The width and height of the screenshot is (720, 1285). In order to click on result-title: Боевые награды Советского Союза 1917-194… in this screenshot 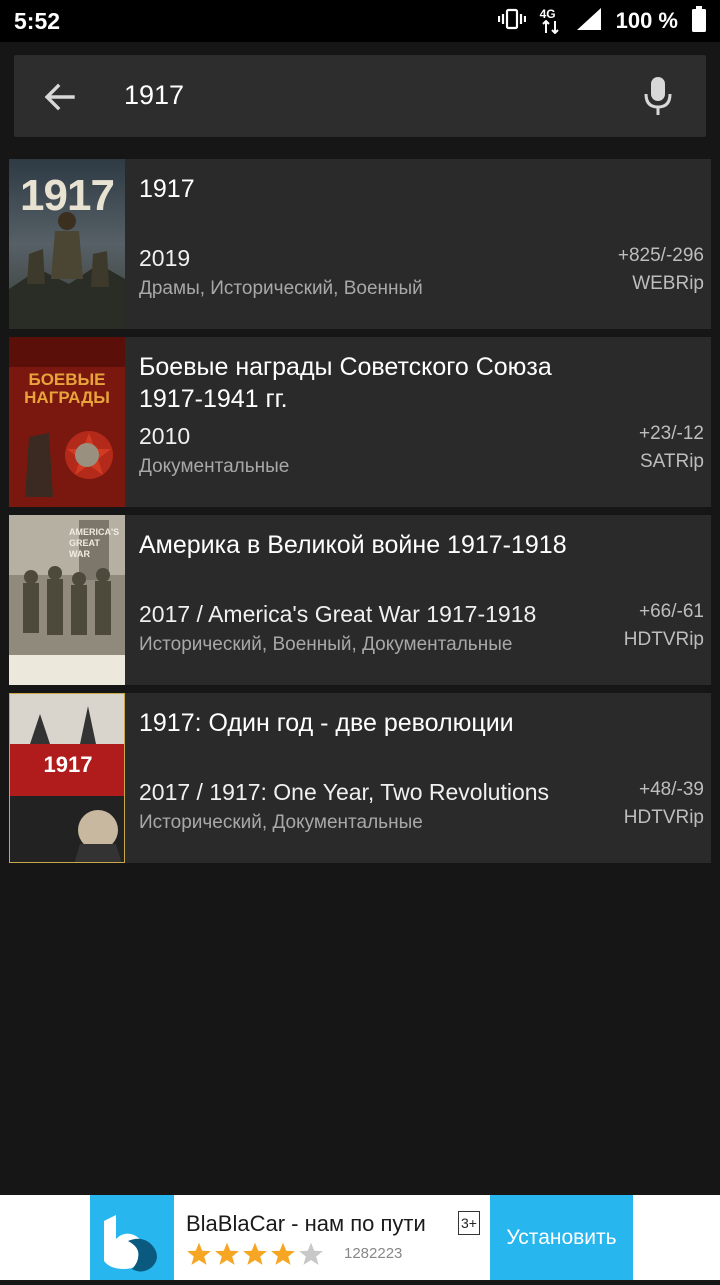, I will do `click(345, 383)`.